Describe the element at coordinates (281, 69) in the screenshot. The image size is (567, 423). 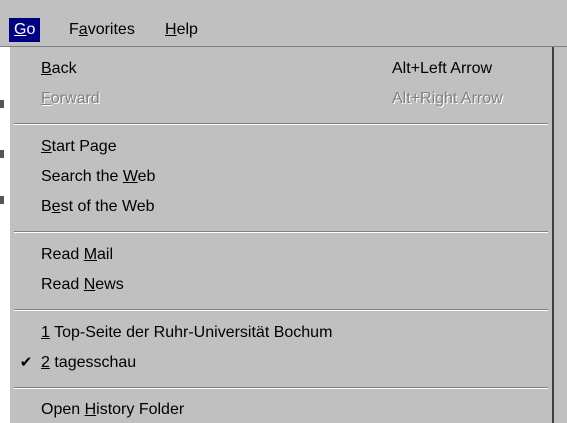
I see `menu-item-back: Back Alt+Left Arrow` at that location.